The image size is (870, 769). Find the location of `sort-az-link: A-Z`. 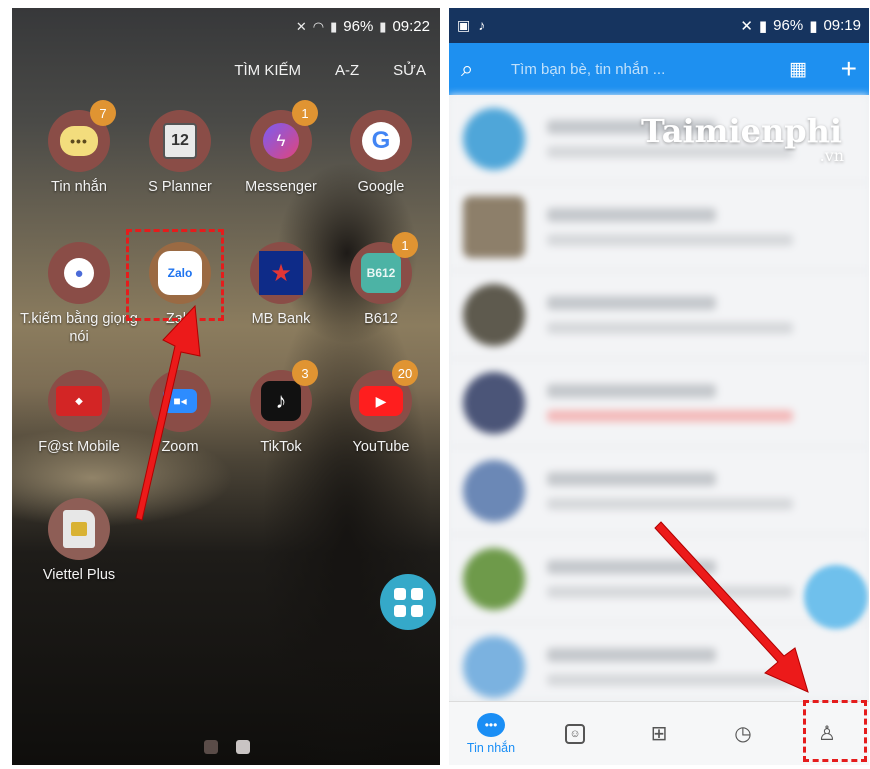

sort-az-link: A-Z is located at coordinates (347, 70).